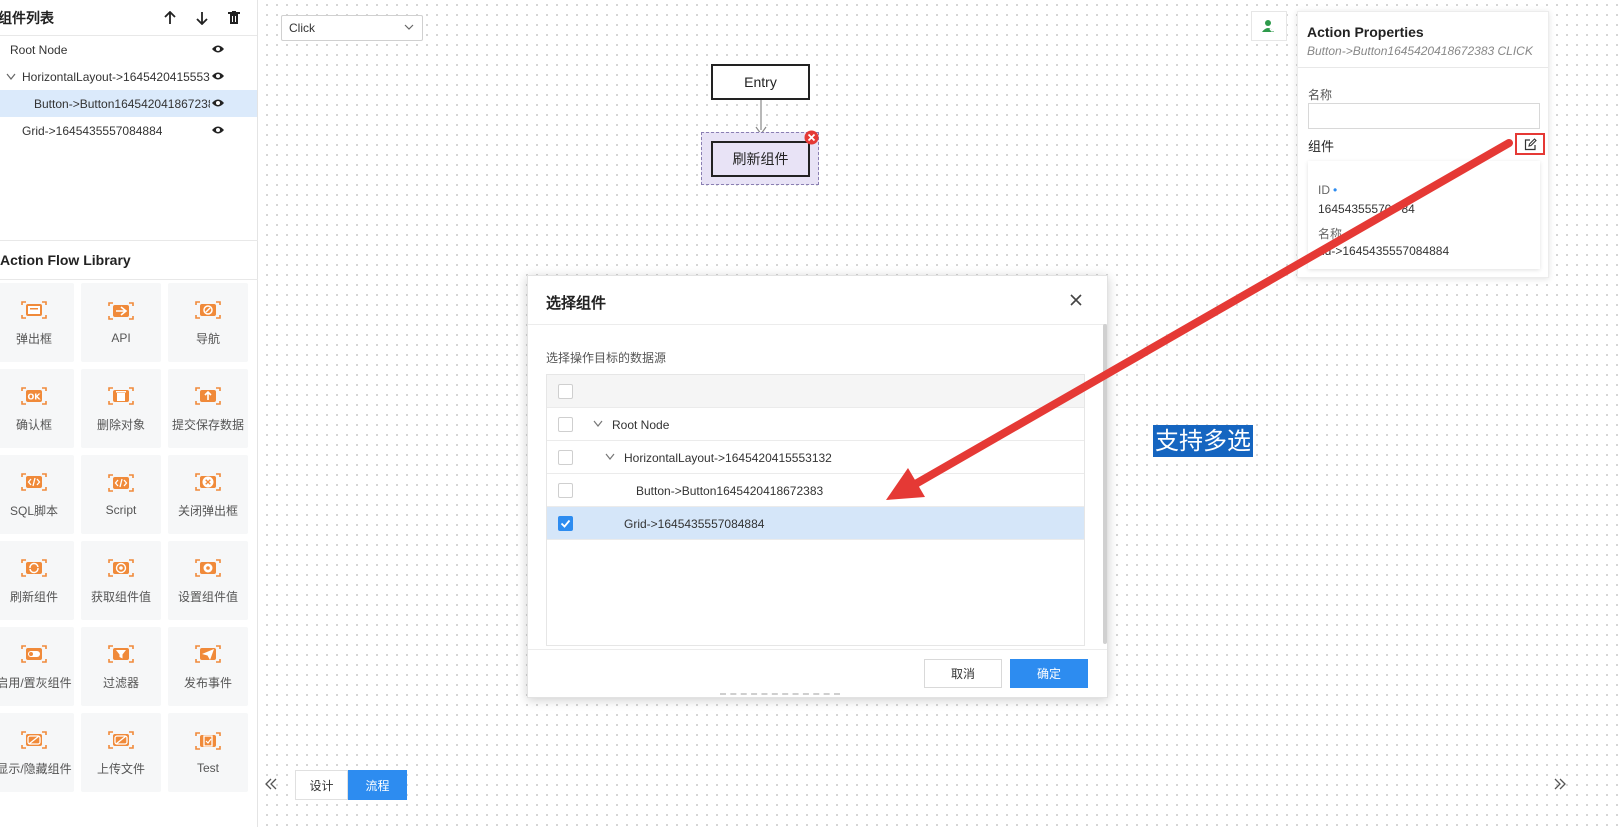 This screenshot has height=827, width=1618. I want to click on dialog-title: 选择组件, so click(576, 303).